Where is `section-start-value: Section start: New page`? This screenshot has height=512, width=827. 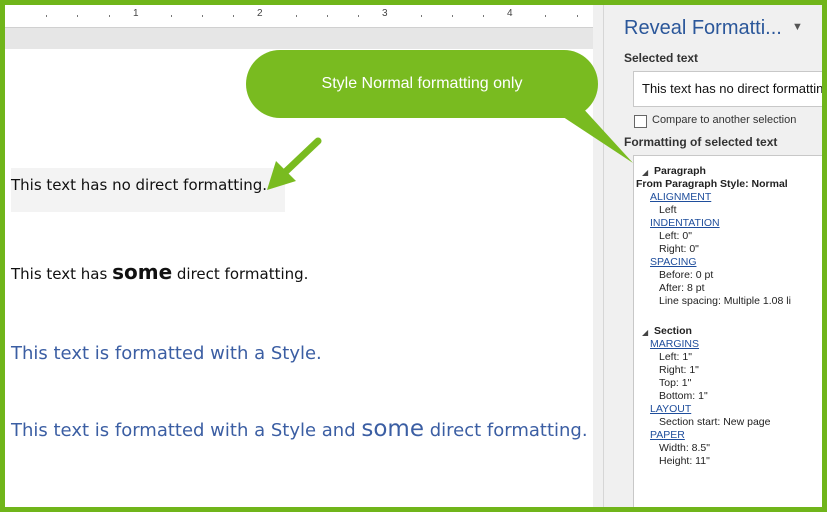 section-start-value: Section start: New page is located at coordinates (715, 422).